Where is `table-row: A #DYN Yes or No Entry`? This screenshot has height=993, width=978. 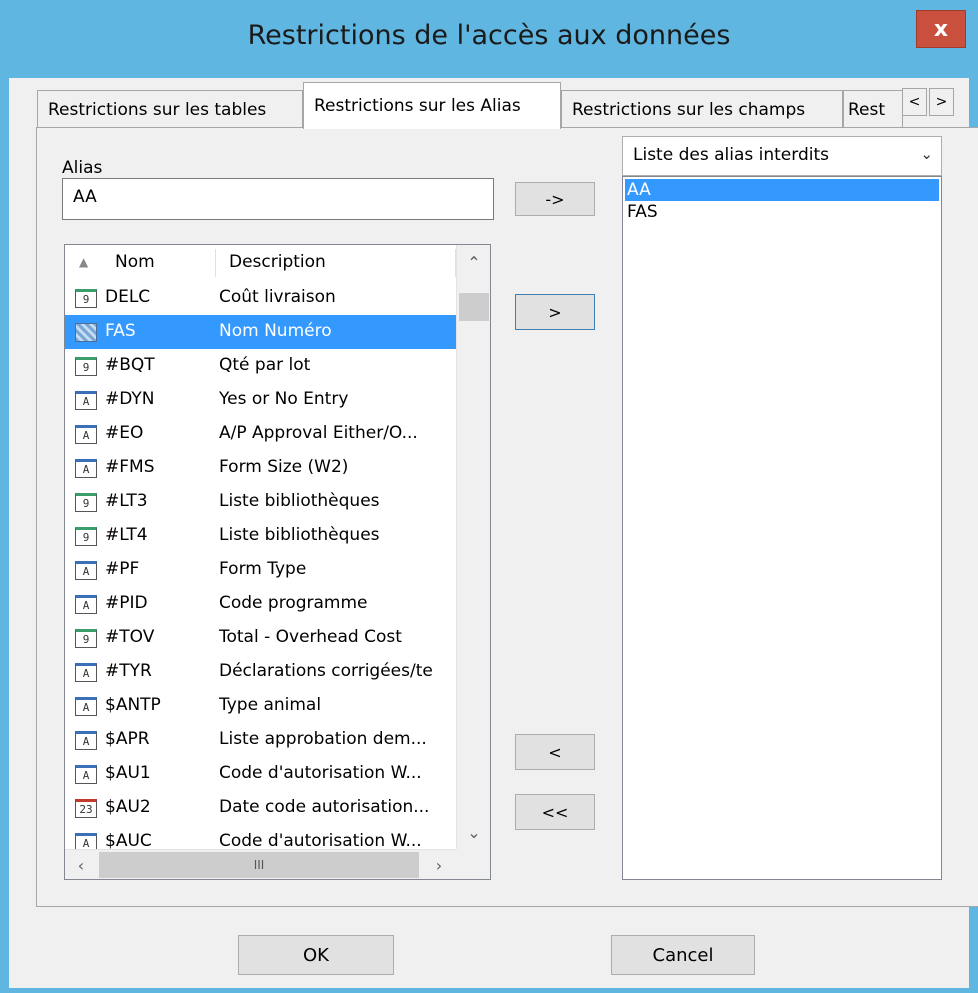 table-row: A #DYN Yes or No Entry is located at coordinates (261, 400).